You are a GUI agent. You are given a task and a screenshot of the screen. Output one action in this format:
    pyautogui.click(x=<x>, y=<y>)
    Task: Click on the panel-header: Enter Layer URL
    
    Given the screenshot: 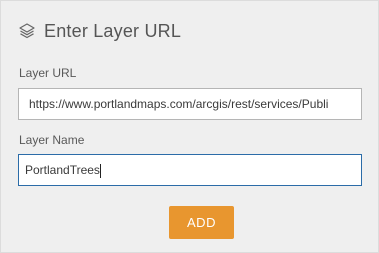 What is the action you would take?
    pyautogui.click(x=99, y=31)
    